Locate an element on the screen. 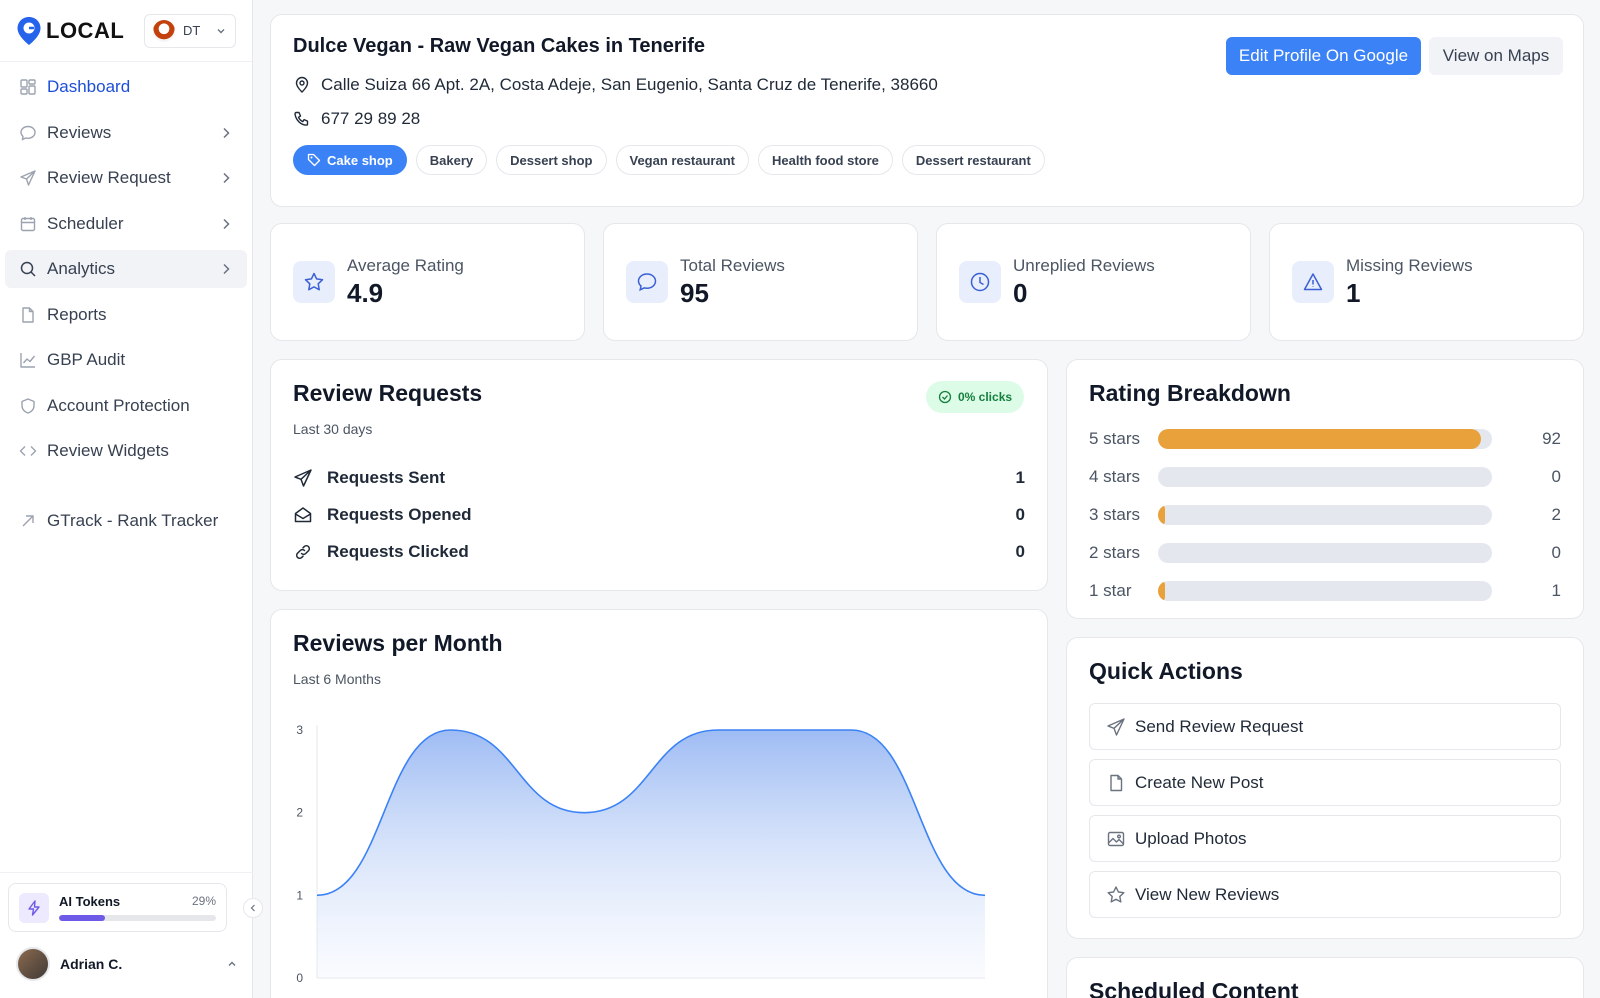  category-chip: Bakery is located at coordinates (451, 160).